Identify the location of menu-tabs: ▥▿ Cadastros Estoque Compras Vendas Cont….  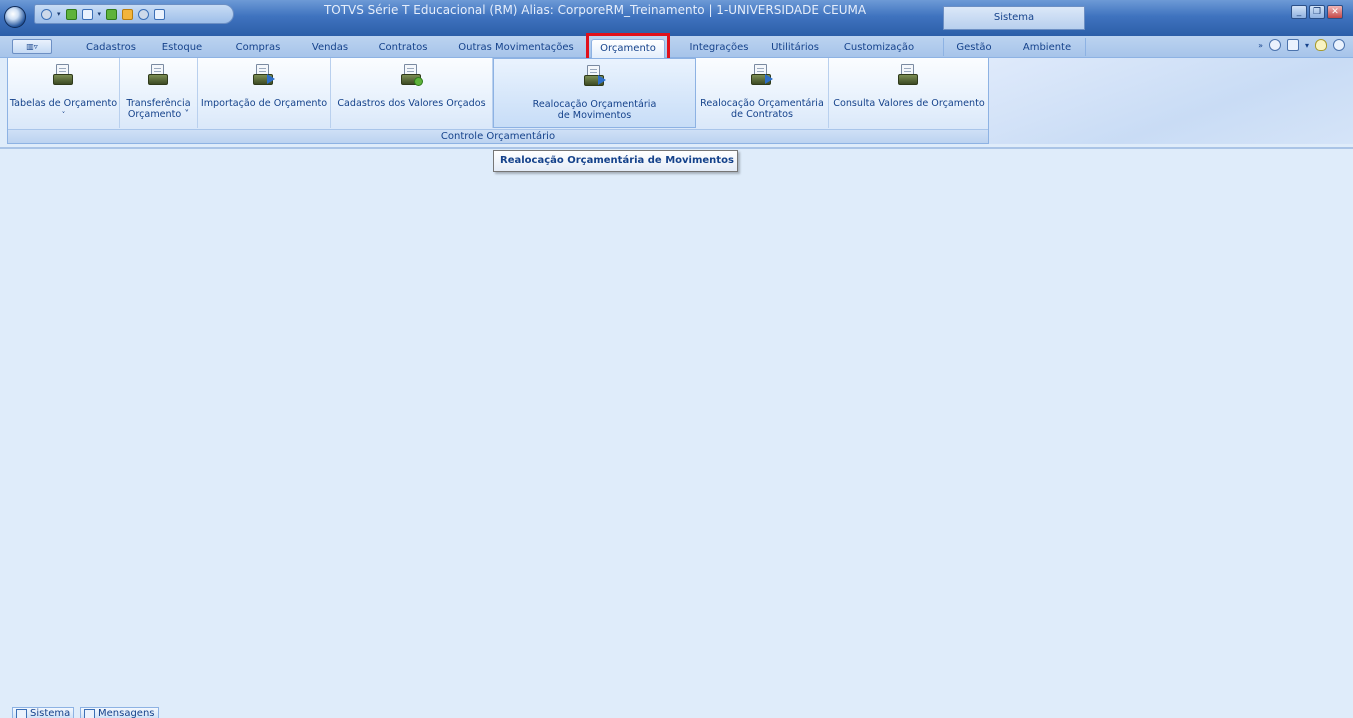
(676, 47).